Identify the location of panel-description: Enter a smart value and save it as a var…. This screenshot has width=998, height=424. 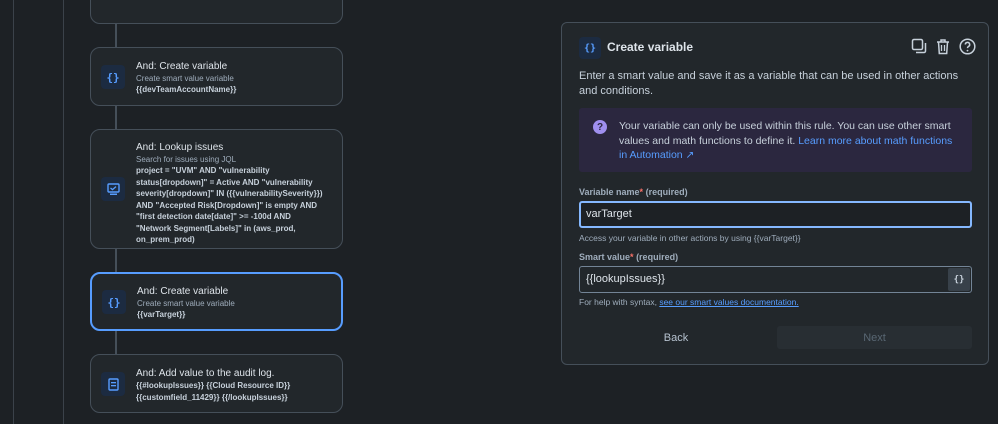
(769, 83).